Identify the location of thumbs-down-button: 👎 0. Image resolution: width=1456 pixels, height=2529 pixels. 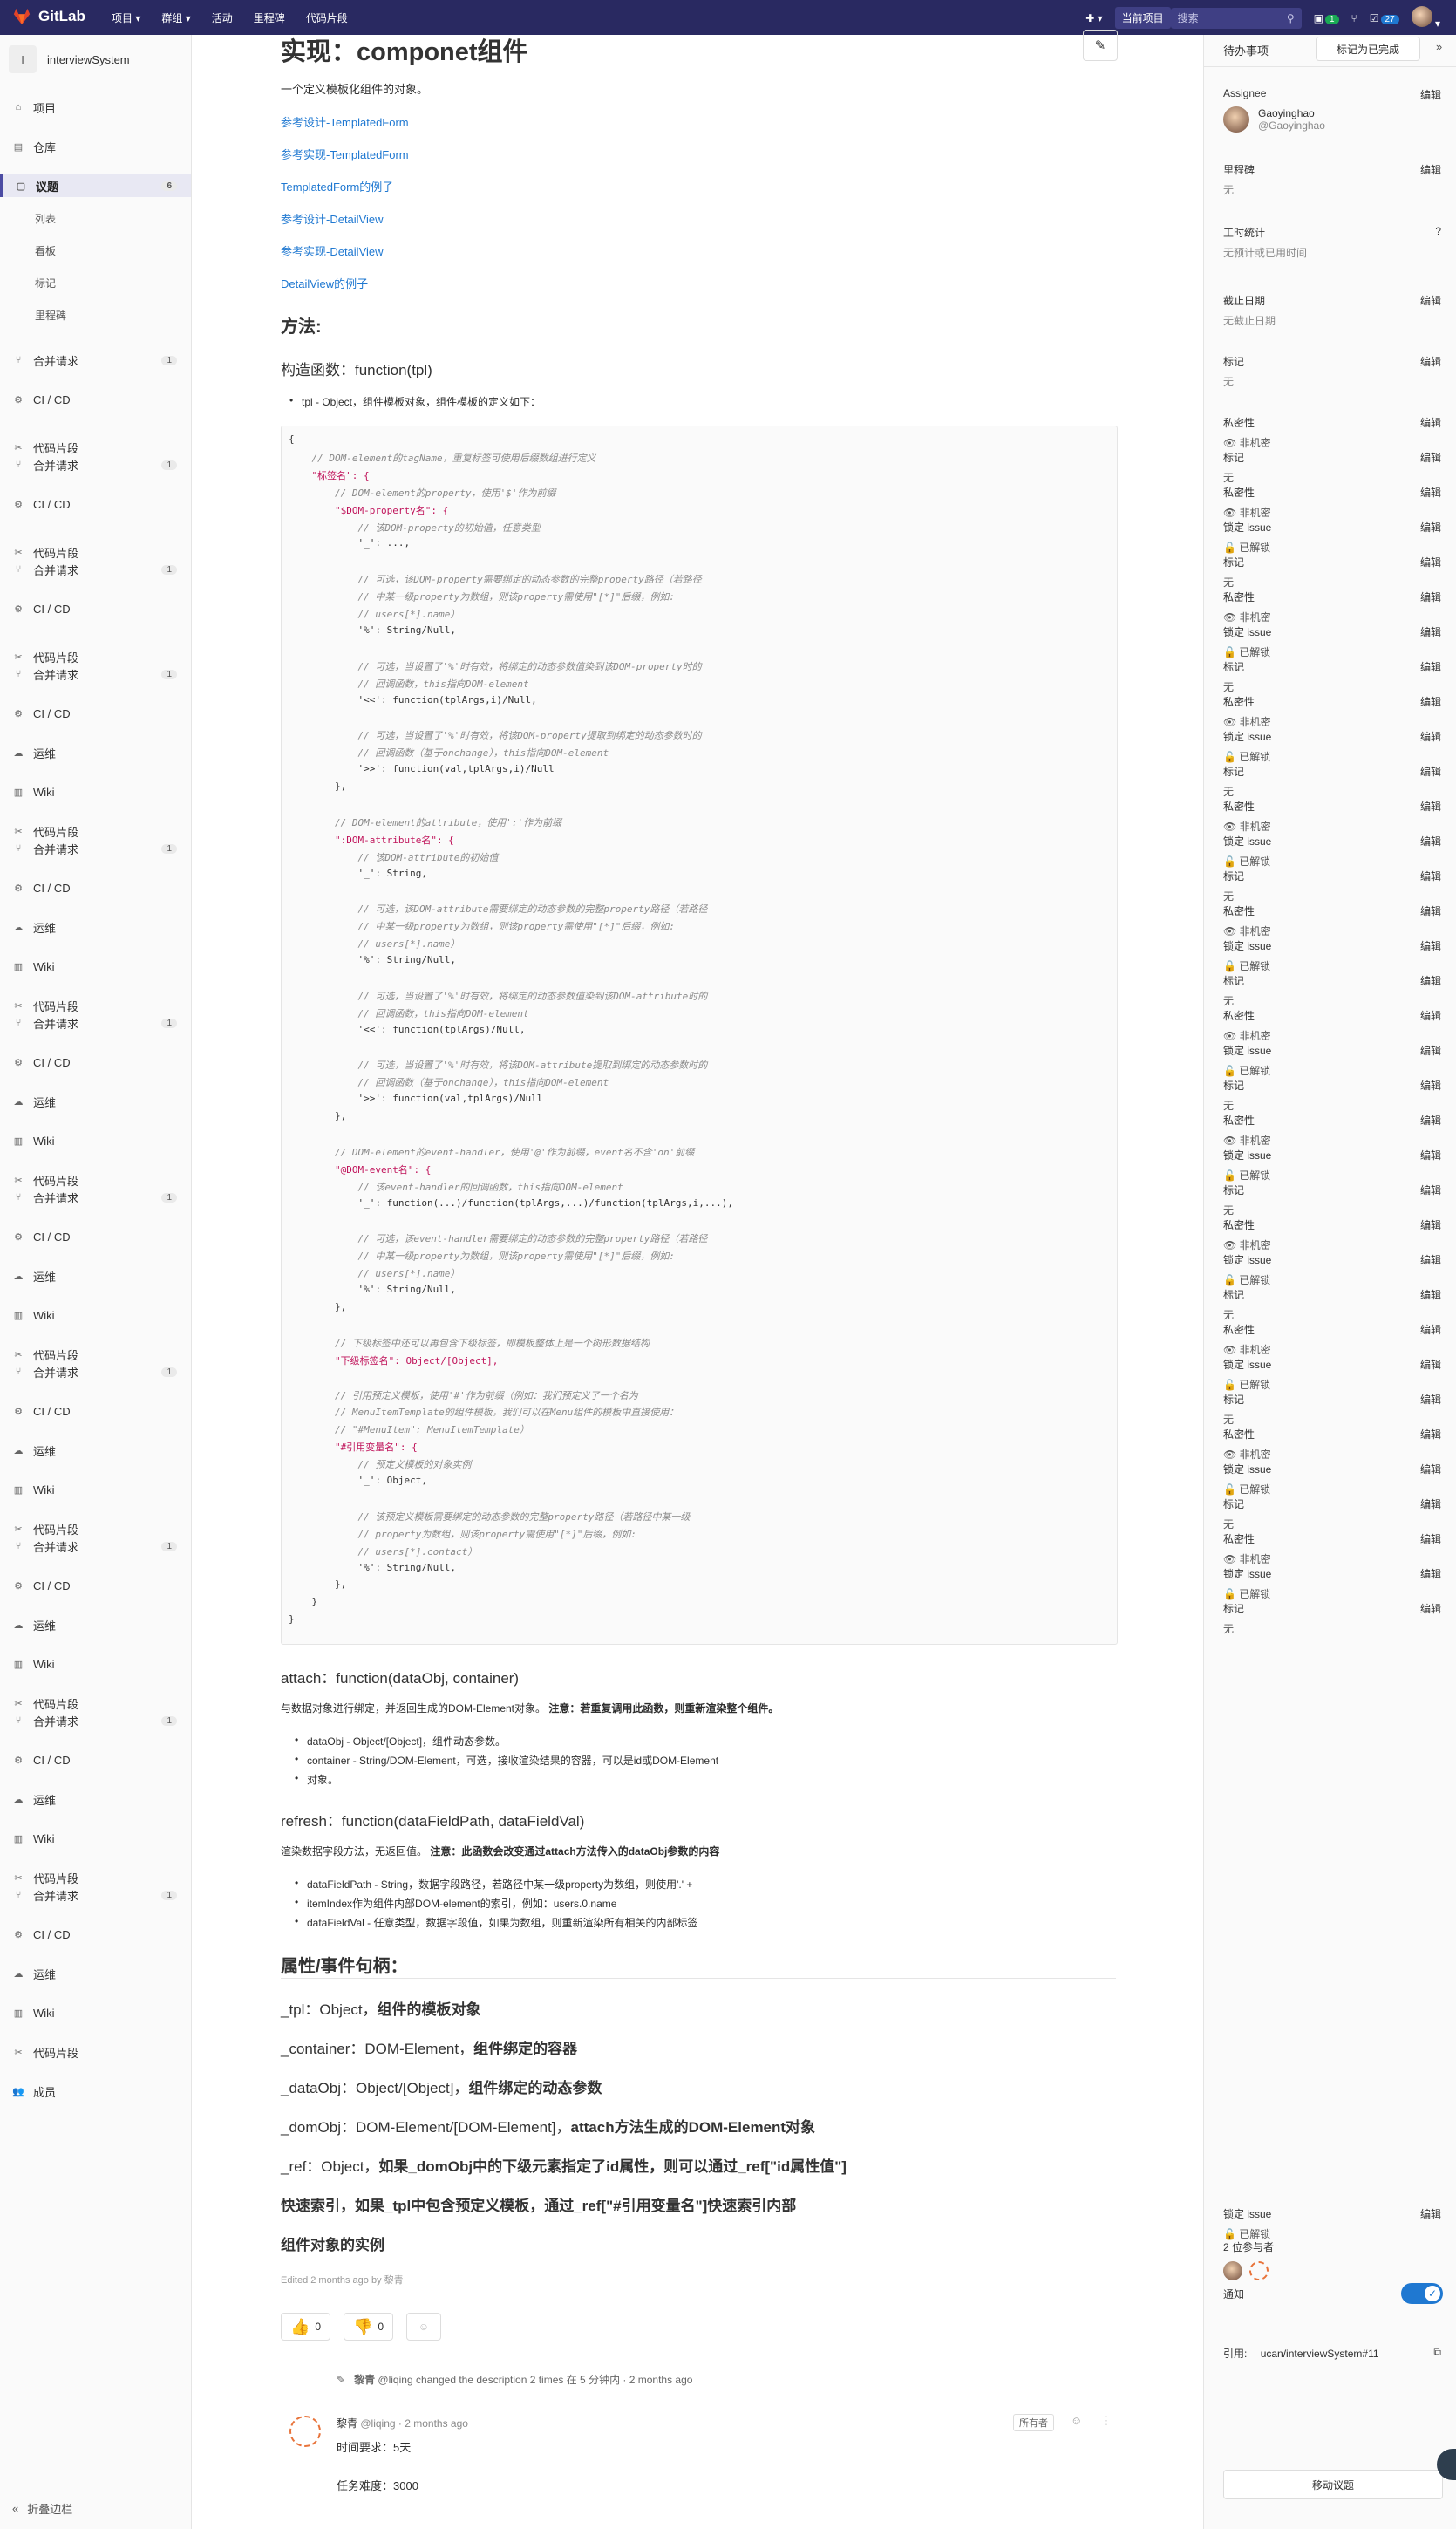
(369, 2327).